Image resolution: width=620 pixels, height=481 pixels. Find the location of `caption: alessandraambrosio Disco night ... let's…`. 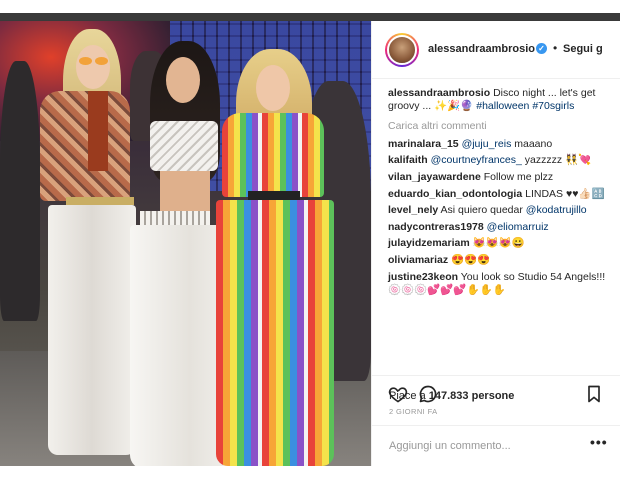

caption: alessandraambrosio Disco night ... let's… is located at coordinates (497, 100).